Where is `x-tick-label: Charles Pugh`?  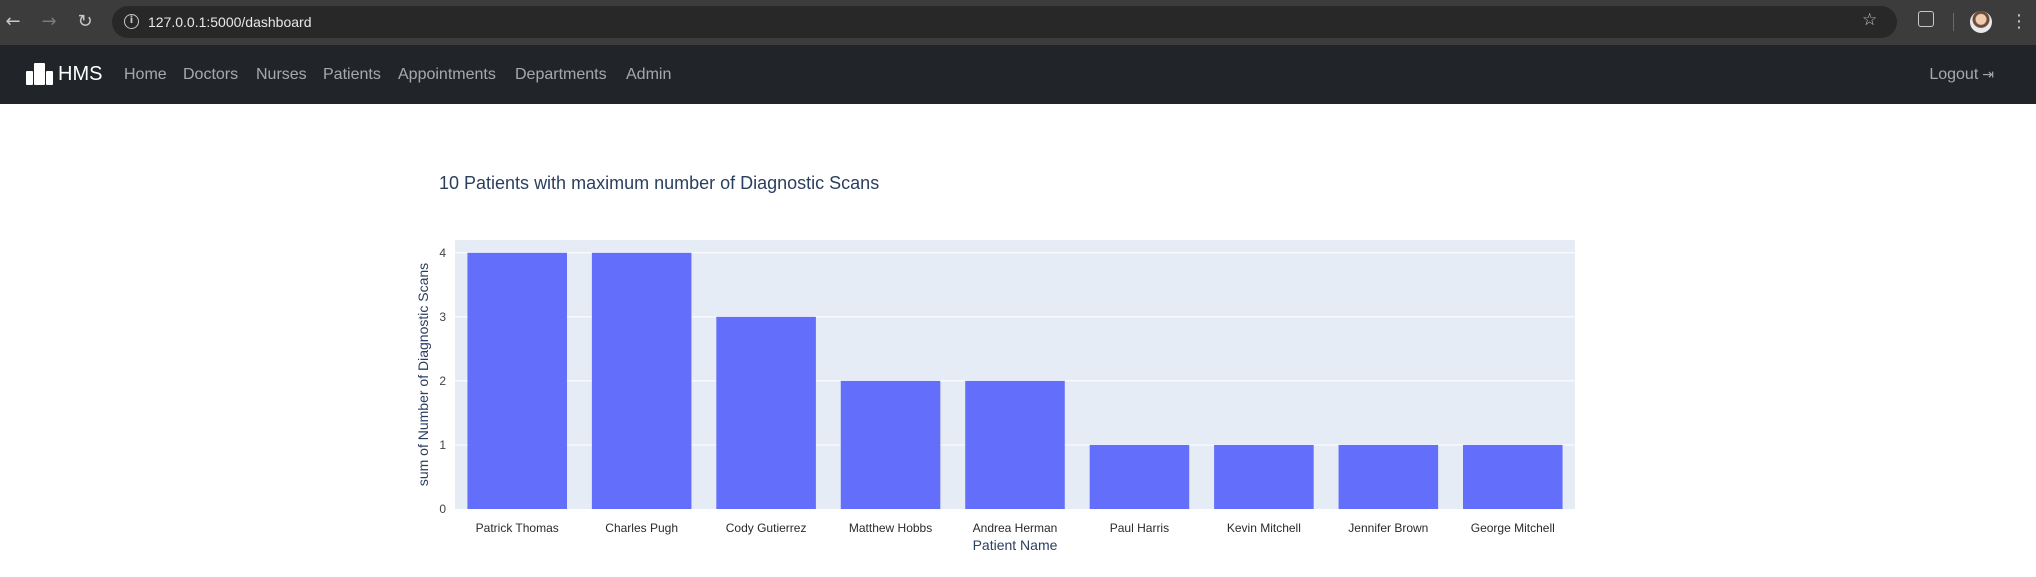 x-tick-label: Charles Pugh is located at coordinates (641, 528).